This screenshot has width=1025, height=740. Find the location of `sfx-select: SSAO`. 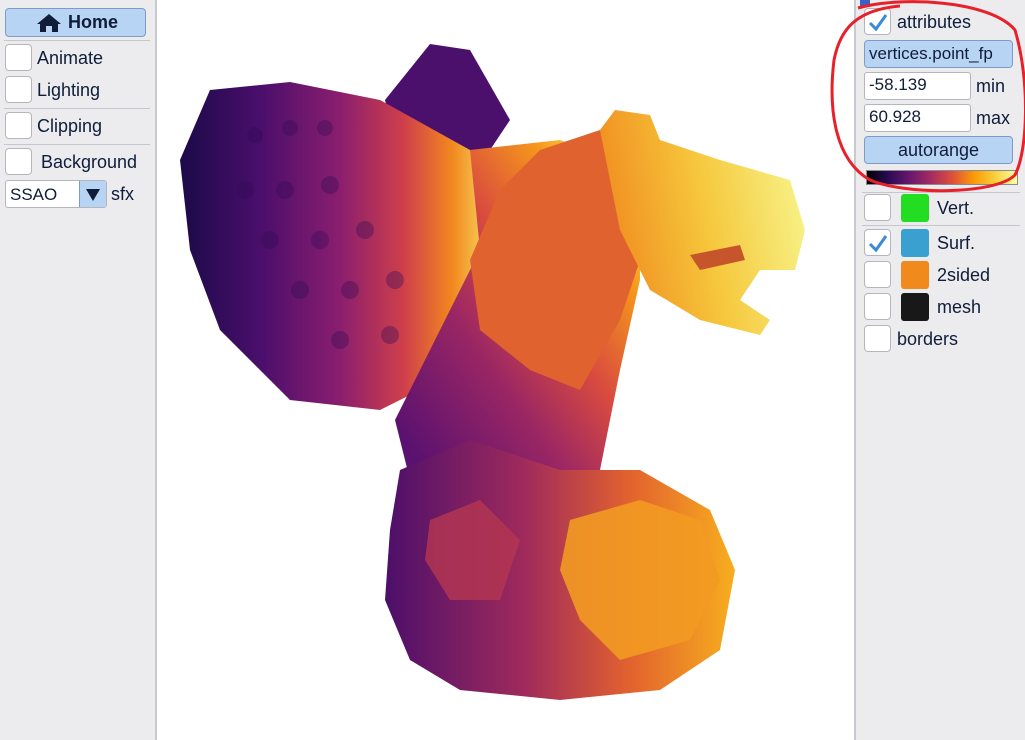

sfx-select: SSAO is located at coordinates (56, 194).